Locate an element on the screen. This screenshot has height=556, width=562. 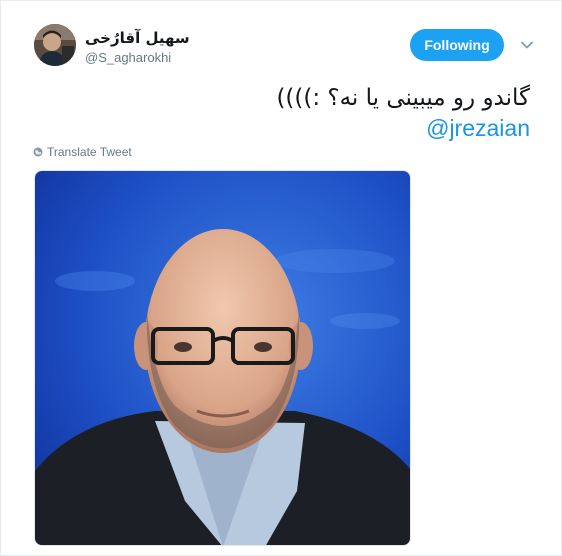
translate-label: Translate Tweet is located at coordinates (89, 152).